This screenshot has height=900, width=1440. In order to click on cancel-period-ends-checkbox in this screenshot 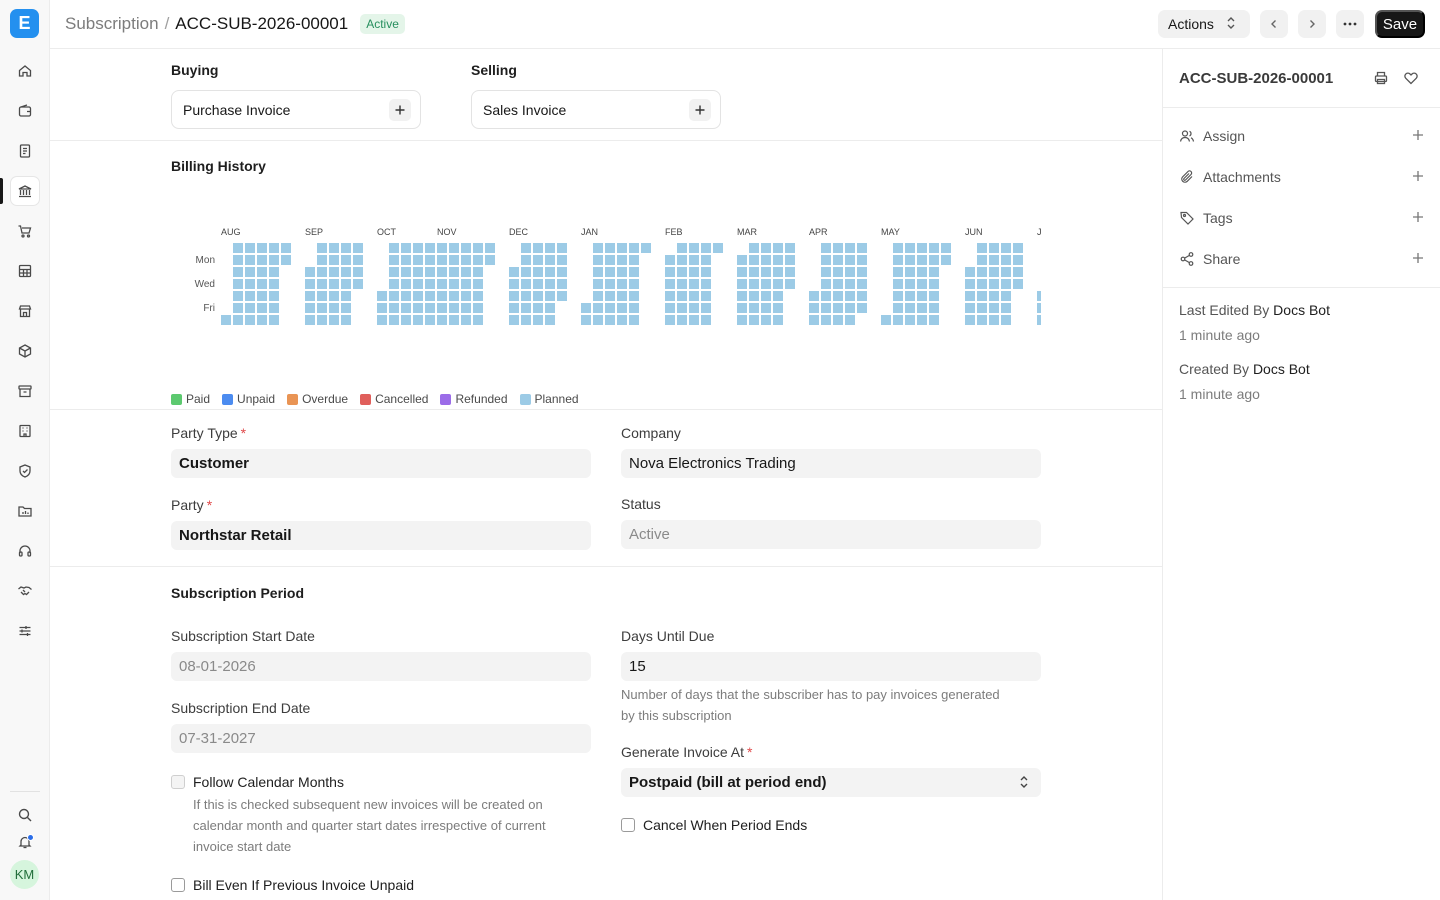, I will do `click(628, 825)`.